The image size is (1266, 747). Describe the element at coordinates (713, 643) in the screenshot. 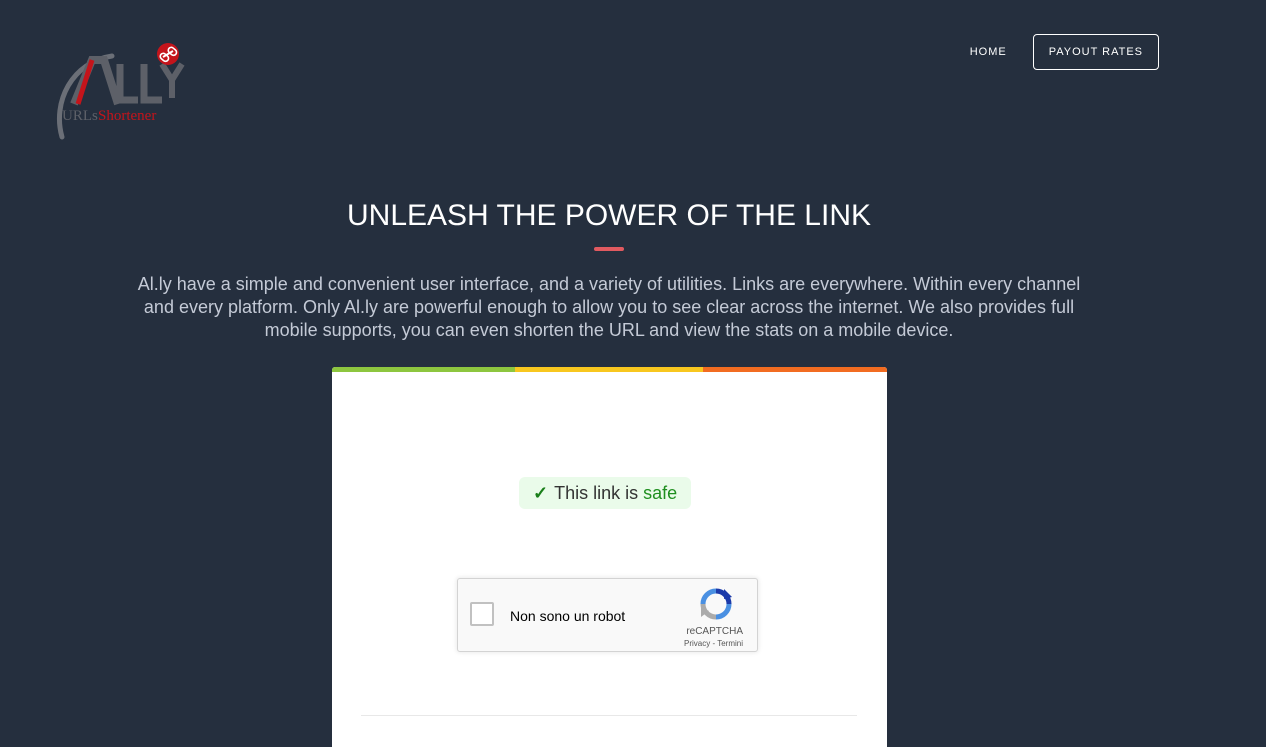

I see `recaptcha-privacy-terms: Privacy - Termini` at that location.